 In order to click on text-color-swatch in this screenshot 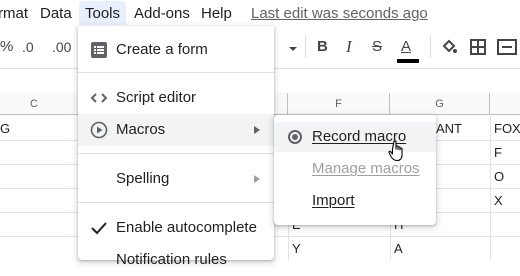, I will do `click(408, 61)`.